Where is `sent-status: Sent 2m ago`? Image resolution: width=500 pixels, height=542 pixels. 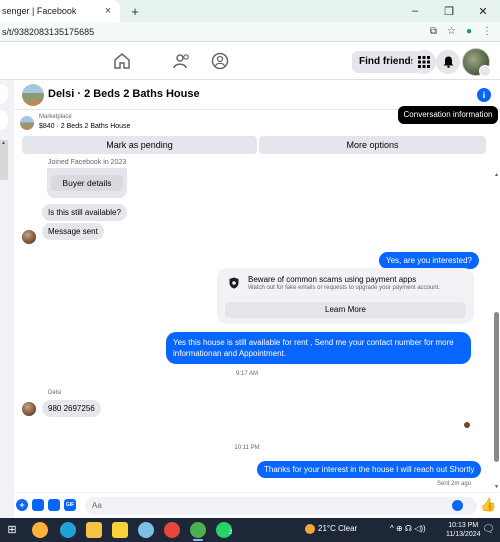 sent-status: Sent 2m ago is located at coordinates (454, 484).